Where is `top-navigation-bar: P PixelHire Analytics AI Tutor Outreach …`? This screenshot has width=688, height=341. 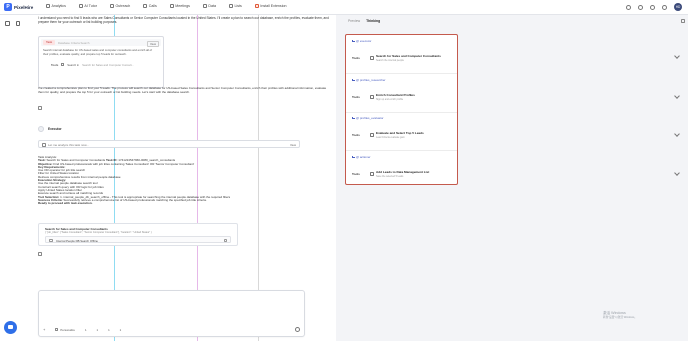
top-navigation-bar: P PixelHire Analytics AI Tutor Outreach … is located at coordinates (344, 7).